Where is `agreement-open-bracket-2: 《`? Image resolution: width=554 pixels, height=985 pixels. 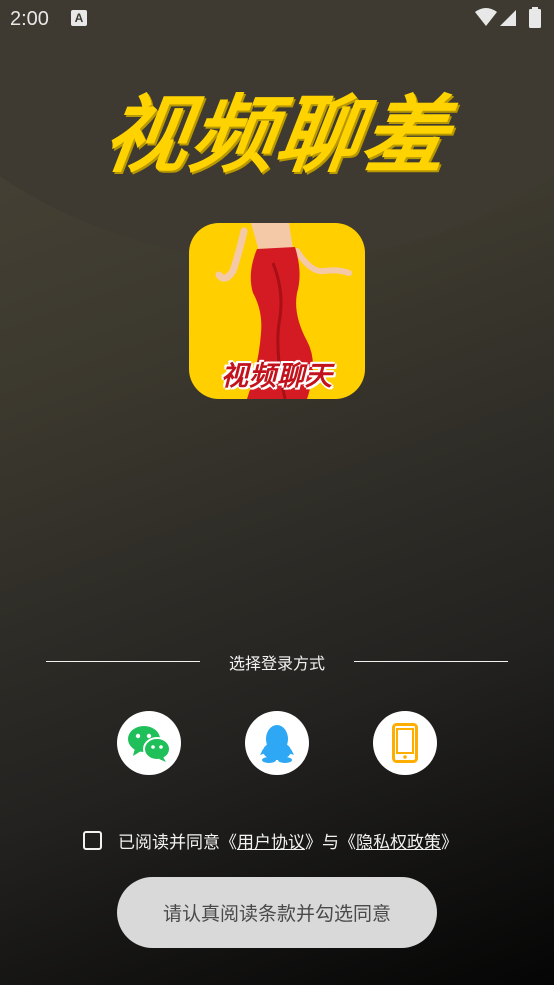 agreement-open-bracket-2: 《 is located at coordinates (347, 842).